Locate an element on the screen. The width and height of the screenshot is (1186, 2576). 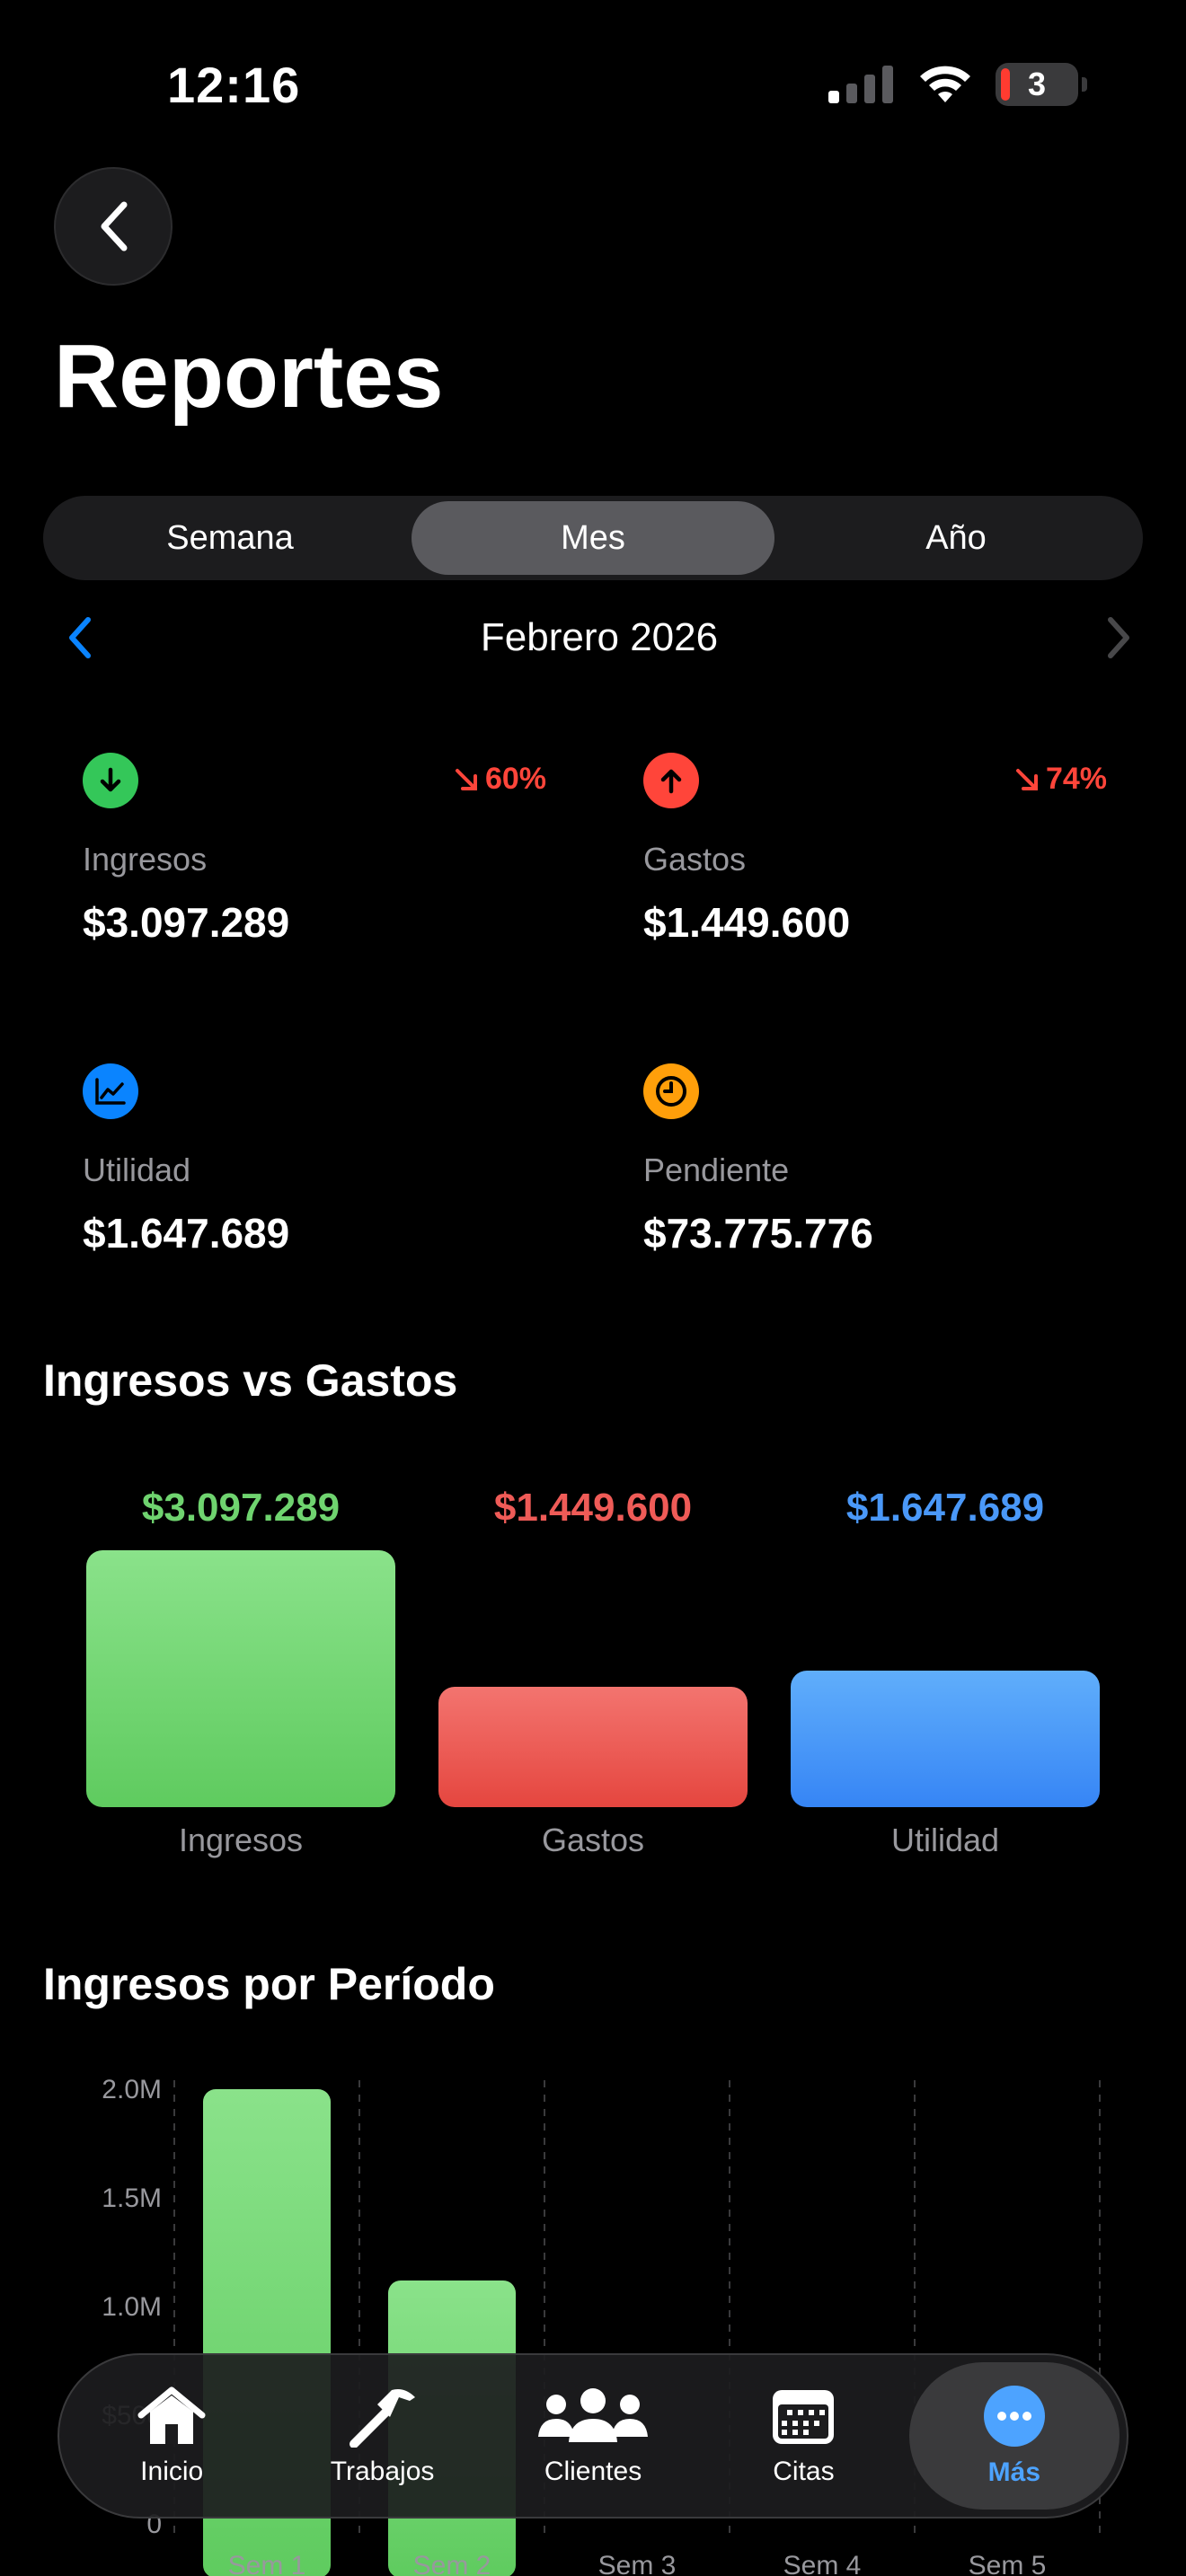
tab-inicio: Inicio is located at coordinates (171, 2436).